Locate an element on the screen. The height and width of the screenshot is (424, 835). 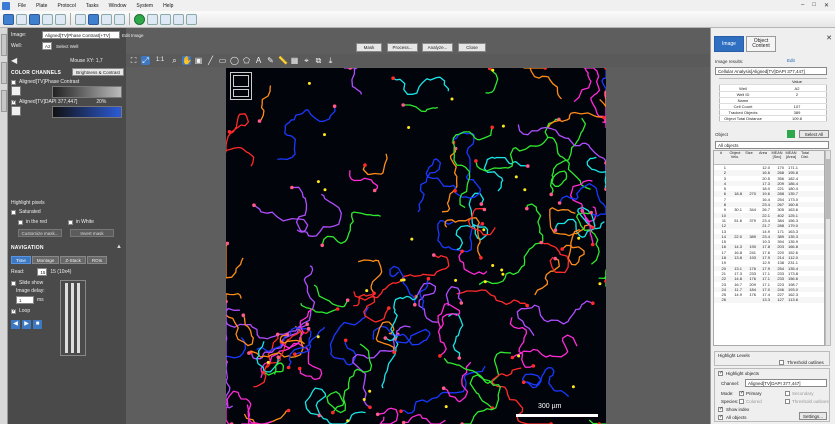
close-icon: ✕ is located at coordinates (826, 5).